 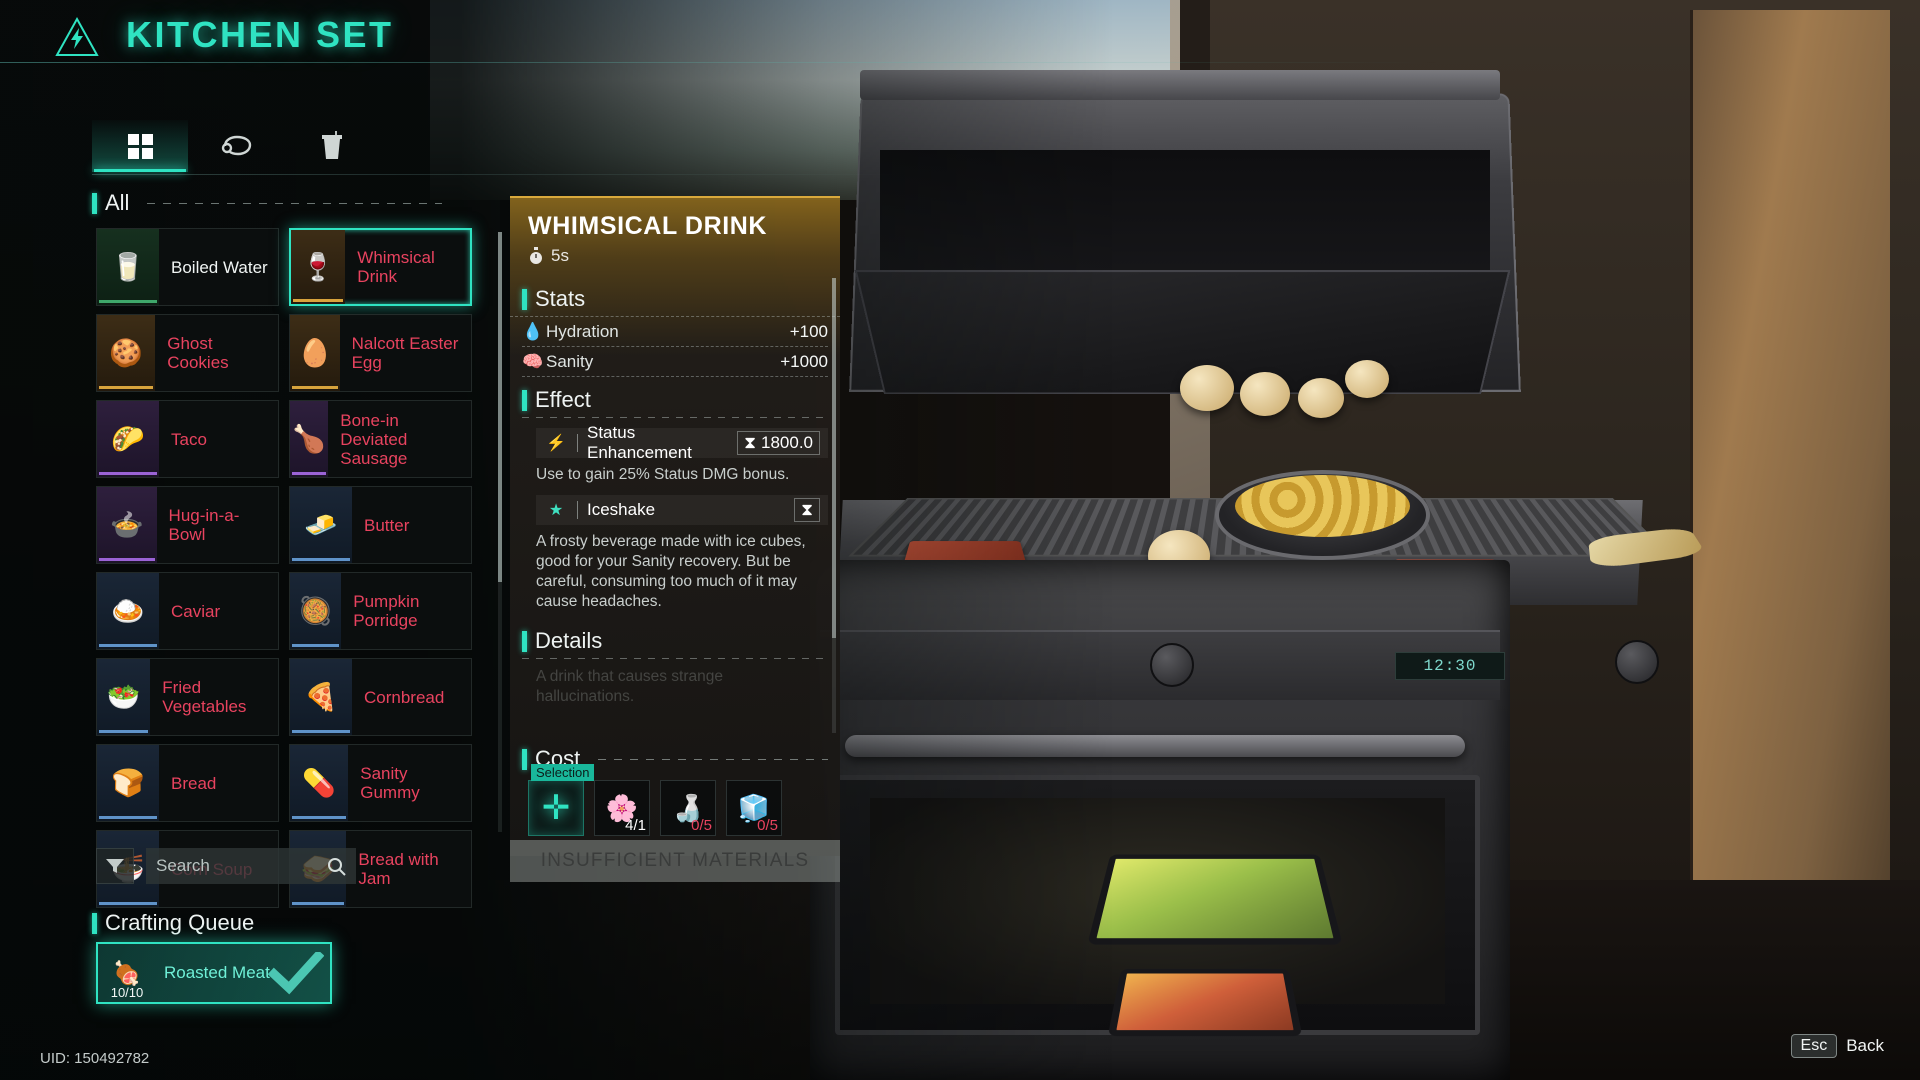 What do you see at coordinates (321, 525) in the screenshot?
I see `item-thumb-icon: 🧈` at bounding box center [321, 525].